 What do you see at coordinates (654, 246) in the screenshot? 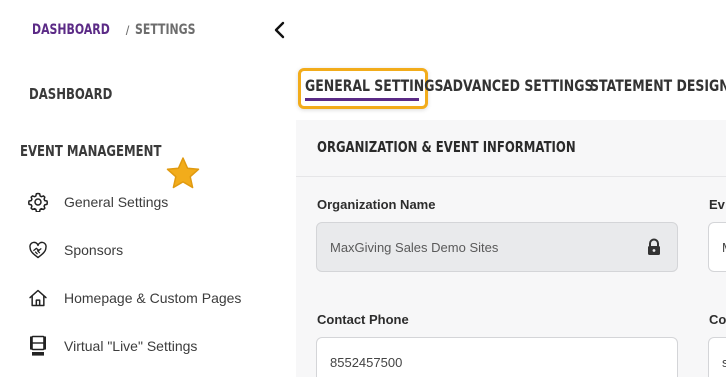
I see `lock-icon` at bounding box center [654, 246].